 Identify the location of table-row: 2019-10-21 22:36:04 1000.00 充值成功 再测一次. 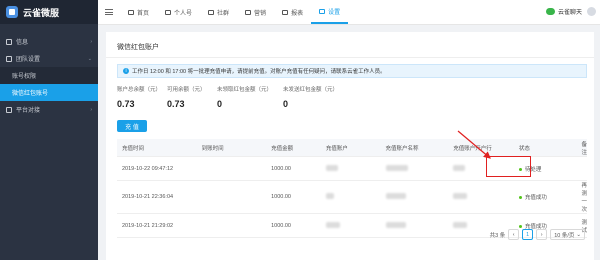
(352, 197).